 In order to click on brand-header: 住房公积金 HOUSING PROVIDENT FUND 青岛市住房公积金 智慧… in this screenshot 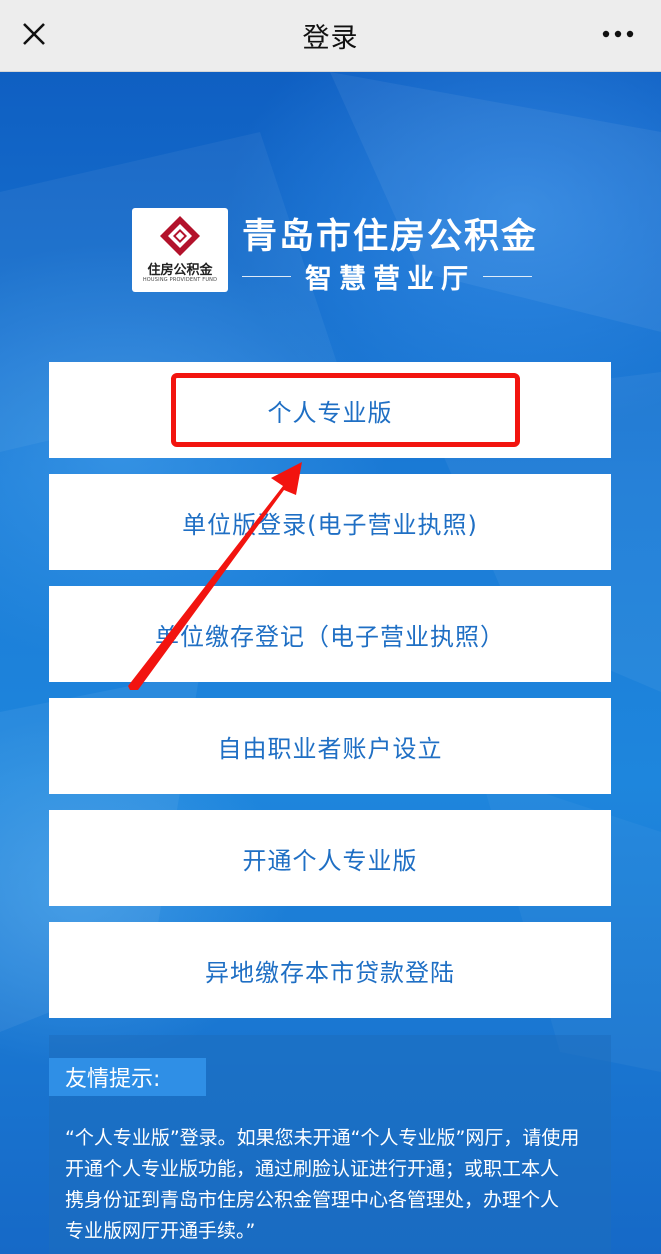, I will do `click(334, 253)`.